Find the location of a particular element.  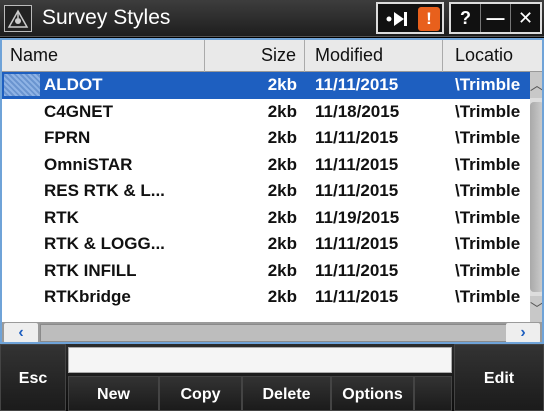

close-button: ✕ is located at coordinates (525, 18).